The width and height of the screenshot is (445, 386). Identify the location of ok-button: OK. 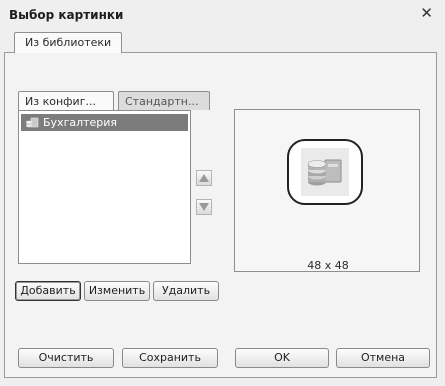
(282, 358).